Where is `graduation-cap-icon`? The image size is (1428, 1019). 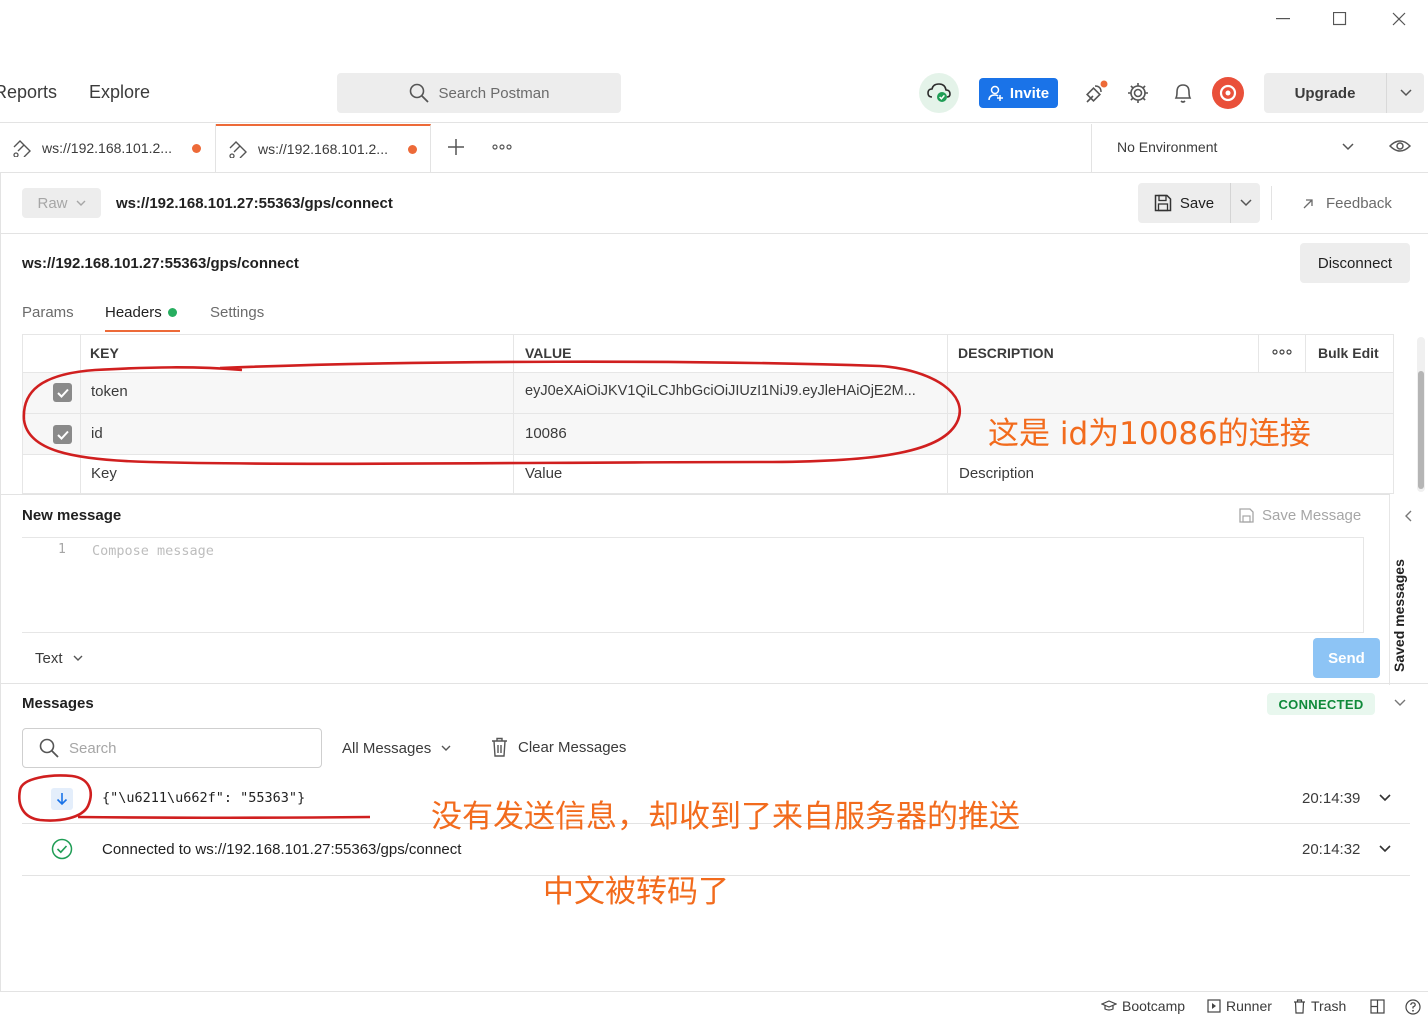
graduation-cap-icon is located at coordinates (1109, 1005).